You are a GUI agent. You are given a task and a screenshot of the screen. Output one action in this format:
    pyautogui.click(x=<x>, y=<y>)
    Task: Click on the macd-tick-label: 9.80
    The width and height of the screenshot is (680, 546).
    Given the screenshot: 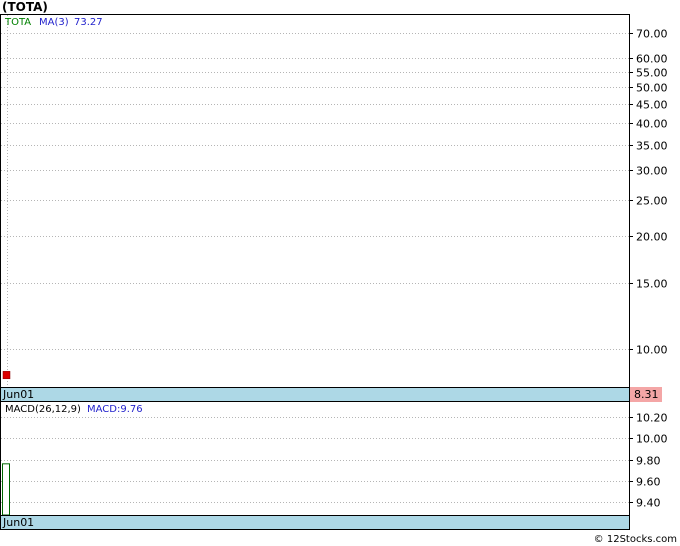 What is the action you would take?
    pyautogui.click(x=648, y=461)
    